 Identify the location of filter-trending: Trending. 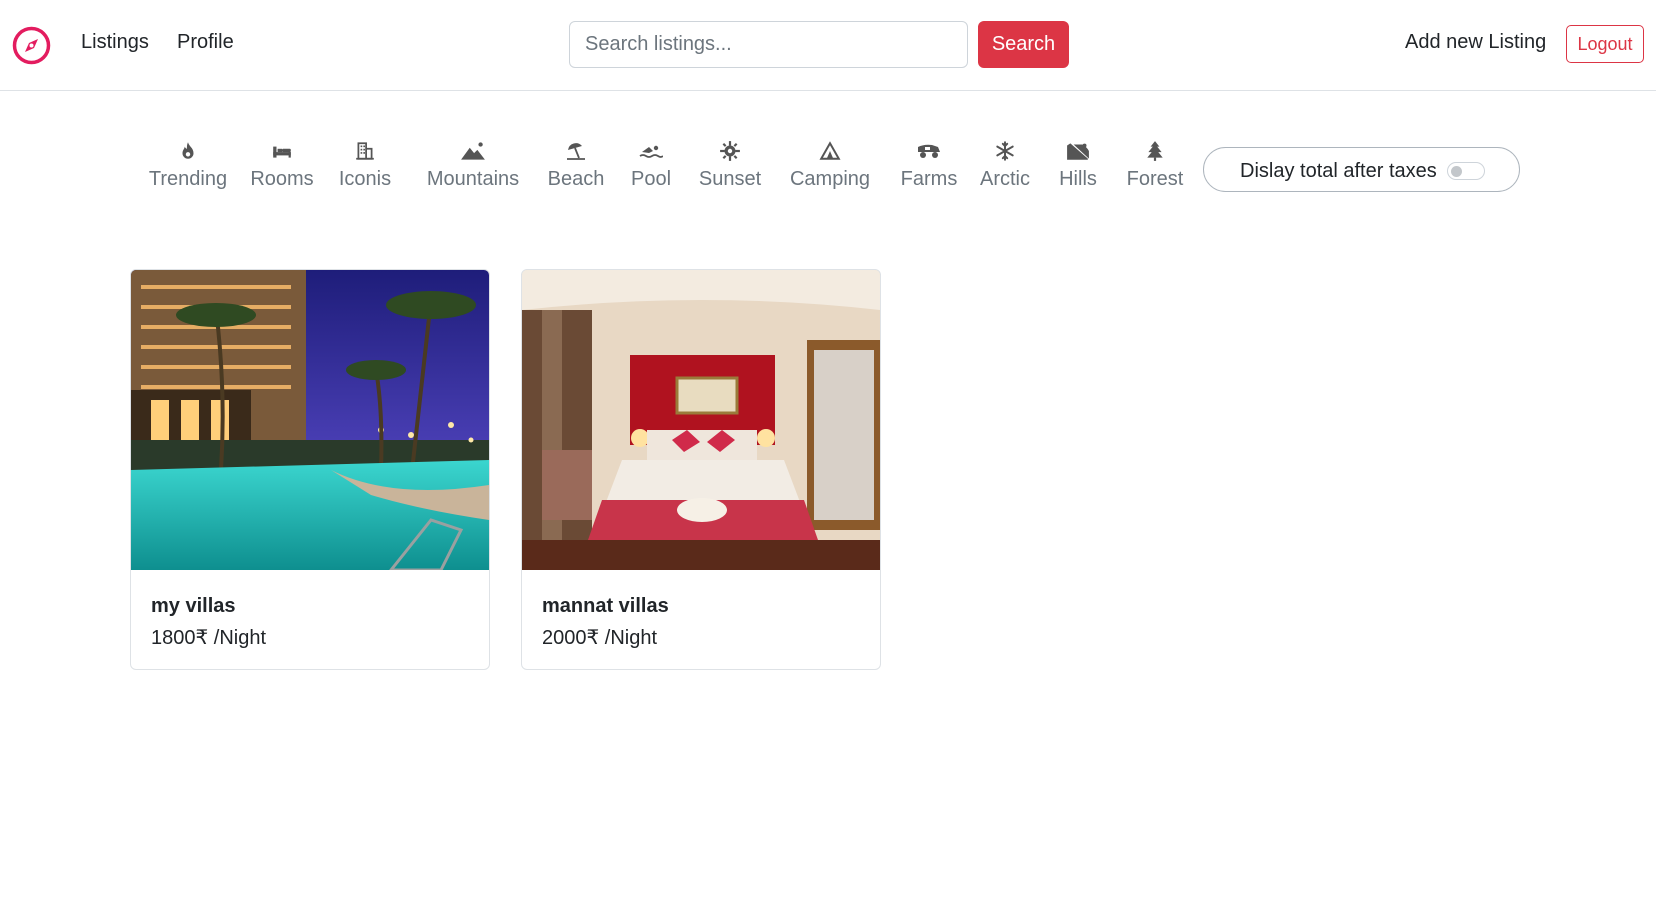
(188, 164).